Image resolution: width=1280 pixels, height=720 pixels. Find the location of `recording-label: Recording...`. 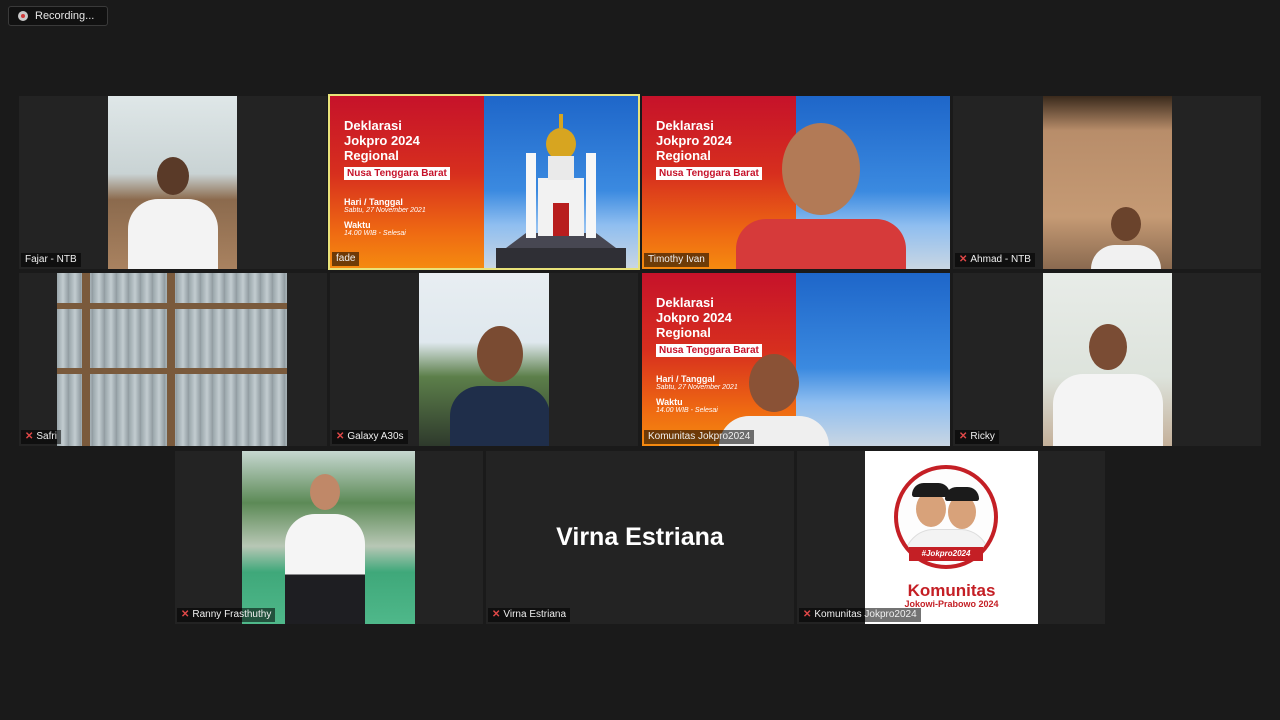

recording-label: Recording... is located at coordinates (65, 16).